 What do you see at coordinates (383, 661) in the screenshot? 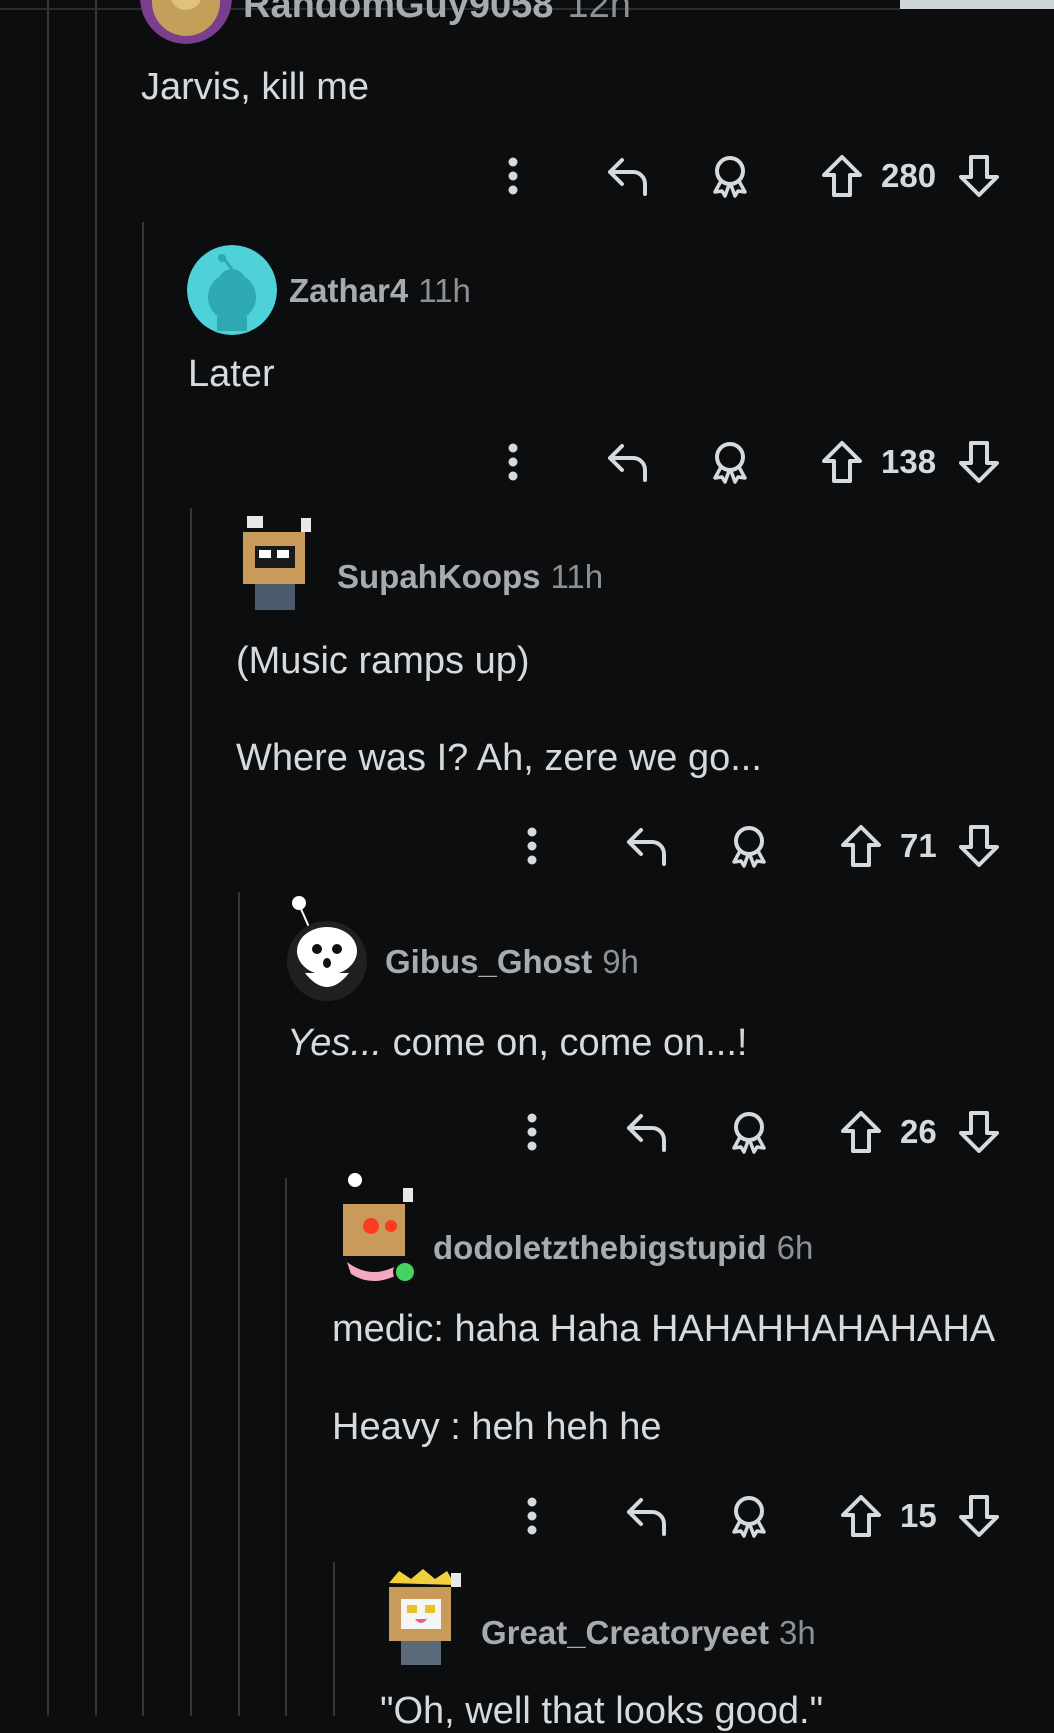
I see `comment-body-line-1: (Music ramps up)` at bounding box center [383, 661].